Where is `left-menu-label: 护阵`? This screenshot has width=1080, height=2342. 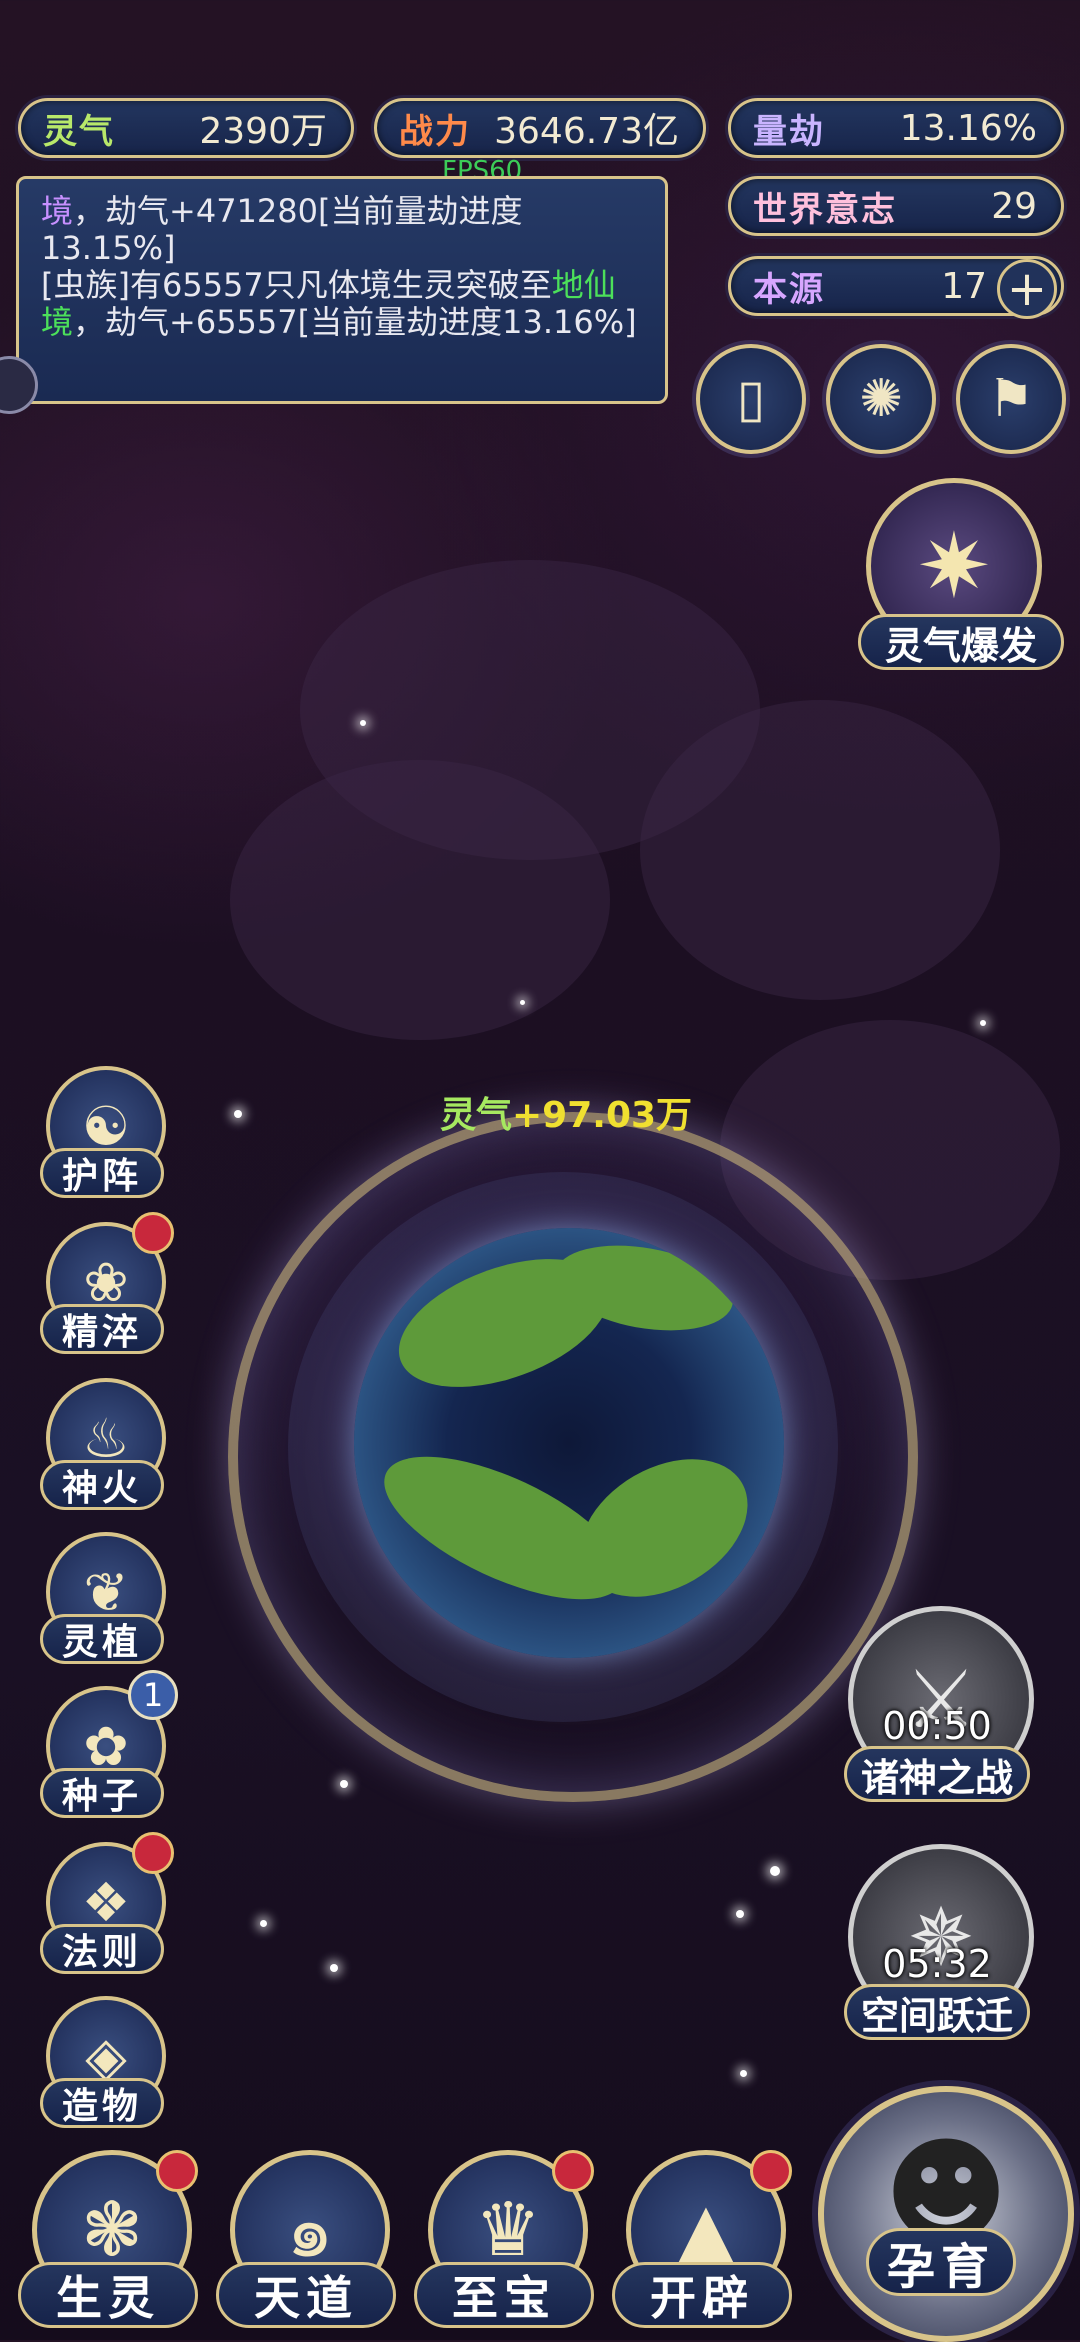
left-menu-label: 护阵 is located at coordinates (102, 1173).